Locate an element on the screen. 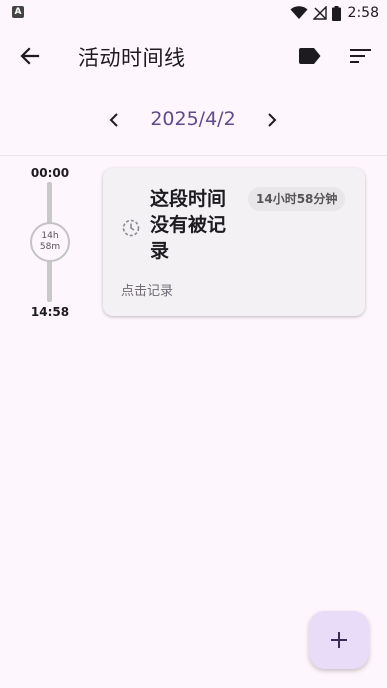  app-notification-icon: A is located at coordinates (18, 12).